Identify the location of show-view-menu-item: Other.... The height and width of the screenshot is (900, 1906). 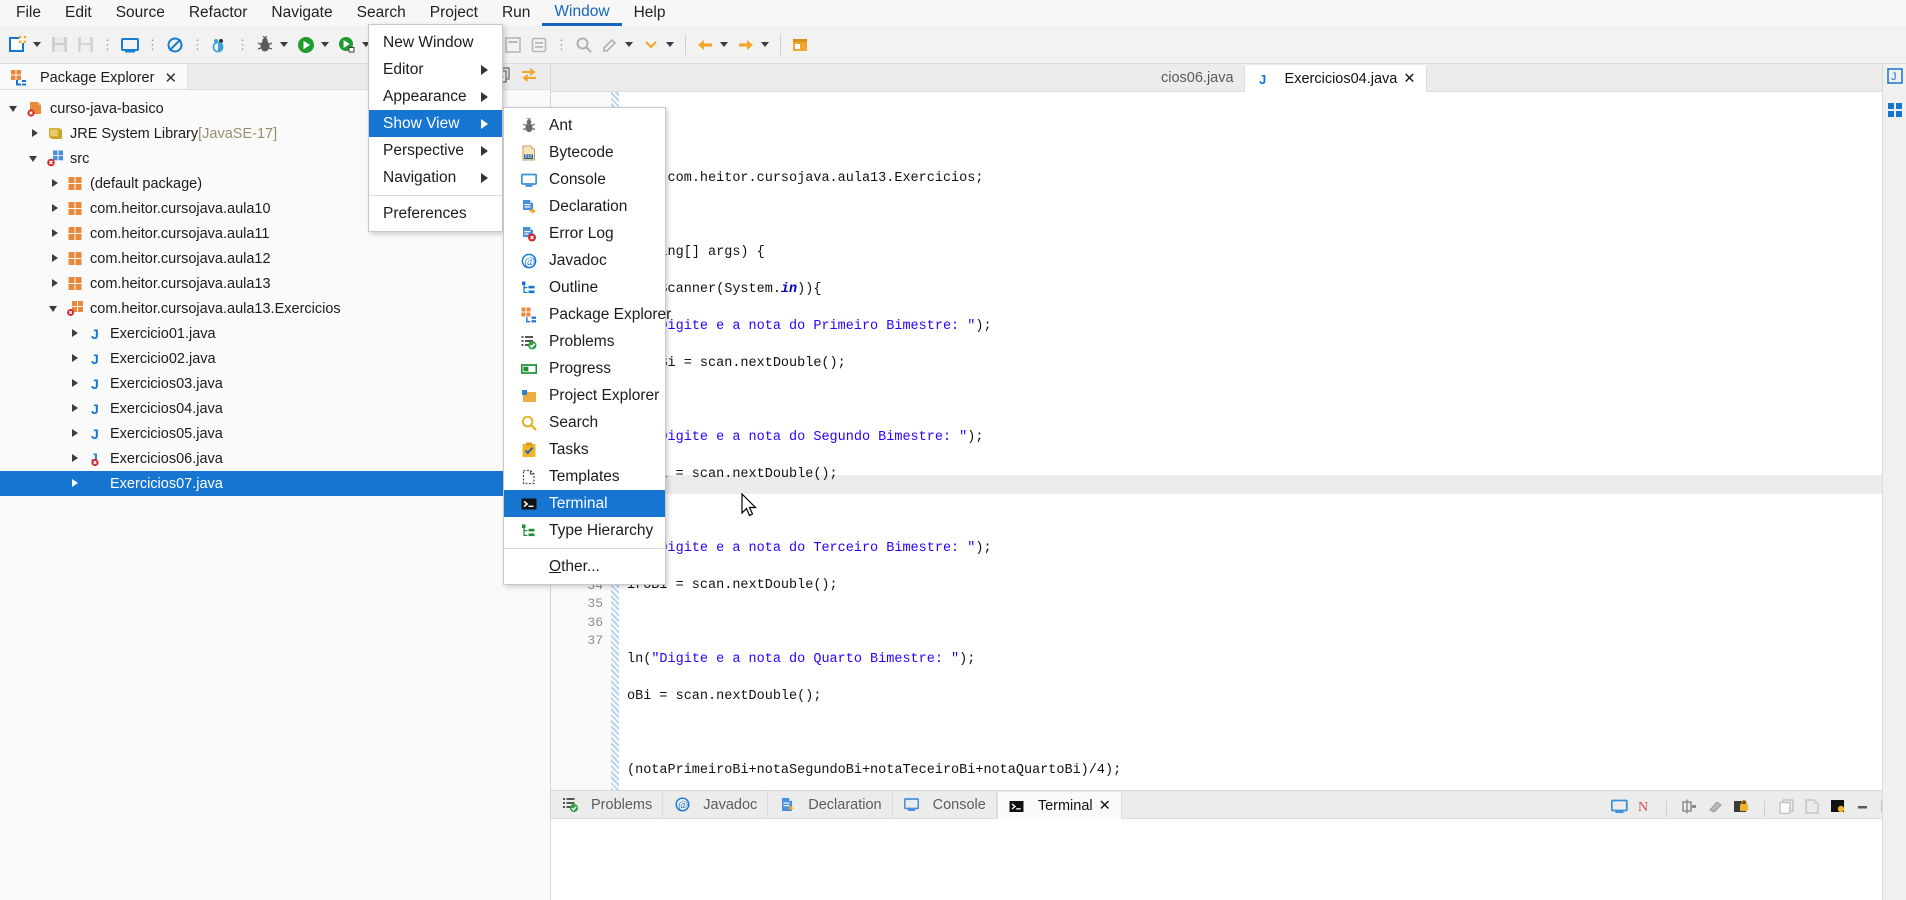
(584, 566).